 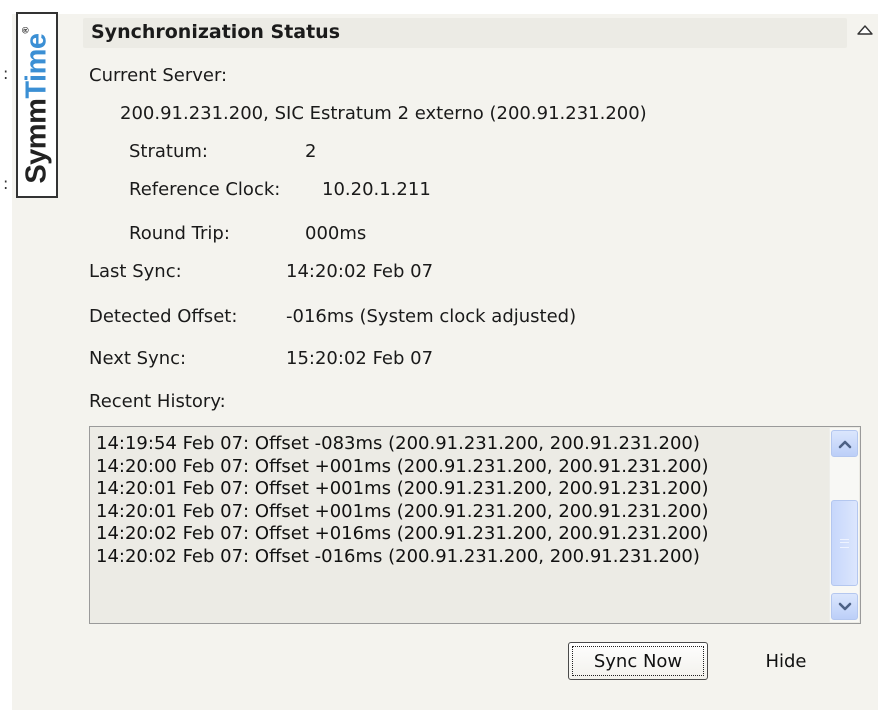 I want to click on next-sync-value: 15:20:02 Feb 07, so click(x=360, y=358).